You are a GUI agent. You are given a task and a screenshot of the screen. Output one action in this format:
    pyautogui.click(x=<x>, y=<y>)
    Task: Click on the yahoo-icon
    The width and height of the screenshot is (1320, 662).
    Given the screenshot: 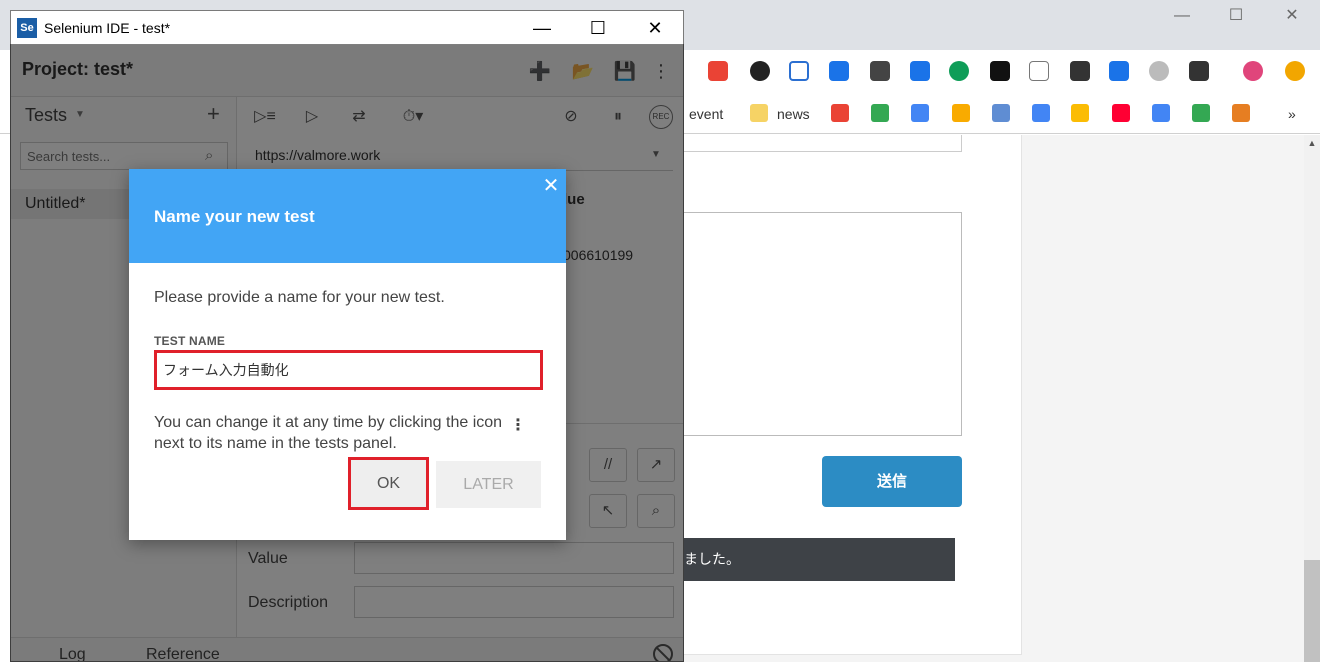 What is the action you would take?
    pyautogui.click(x=1121, y=113)
    